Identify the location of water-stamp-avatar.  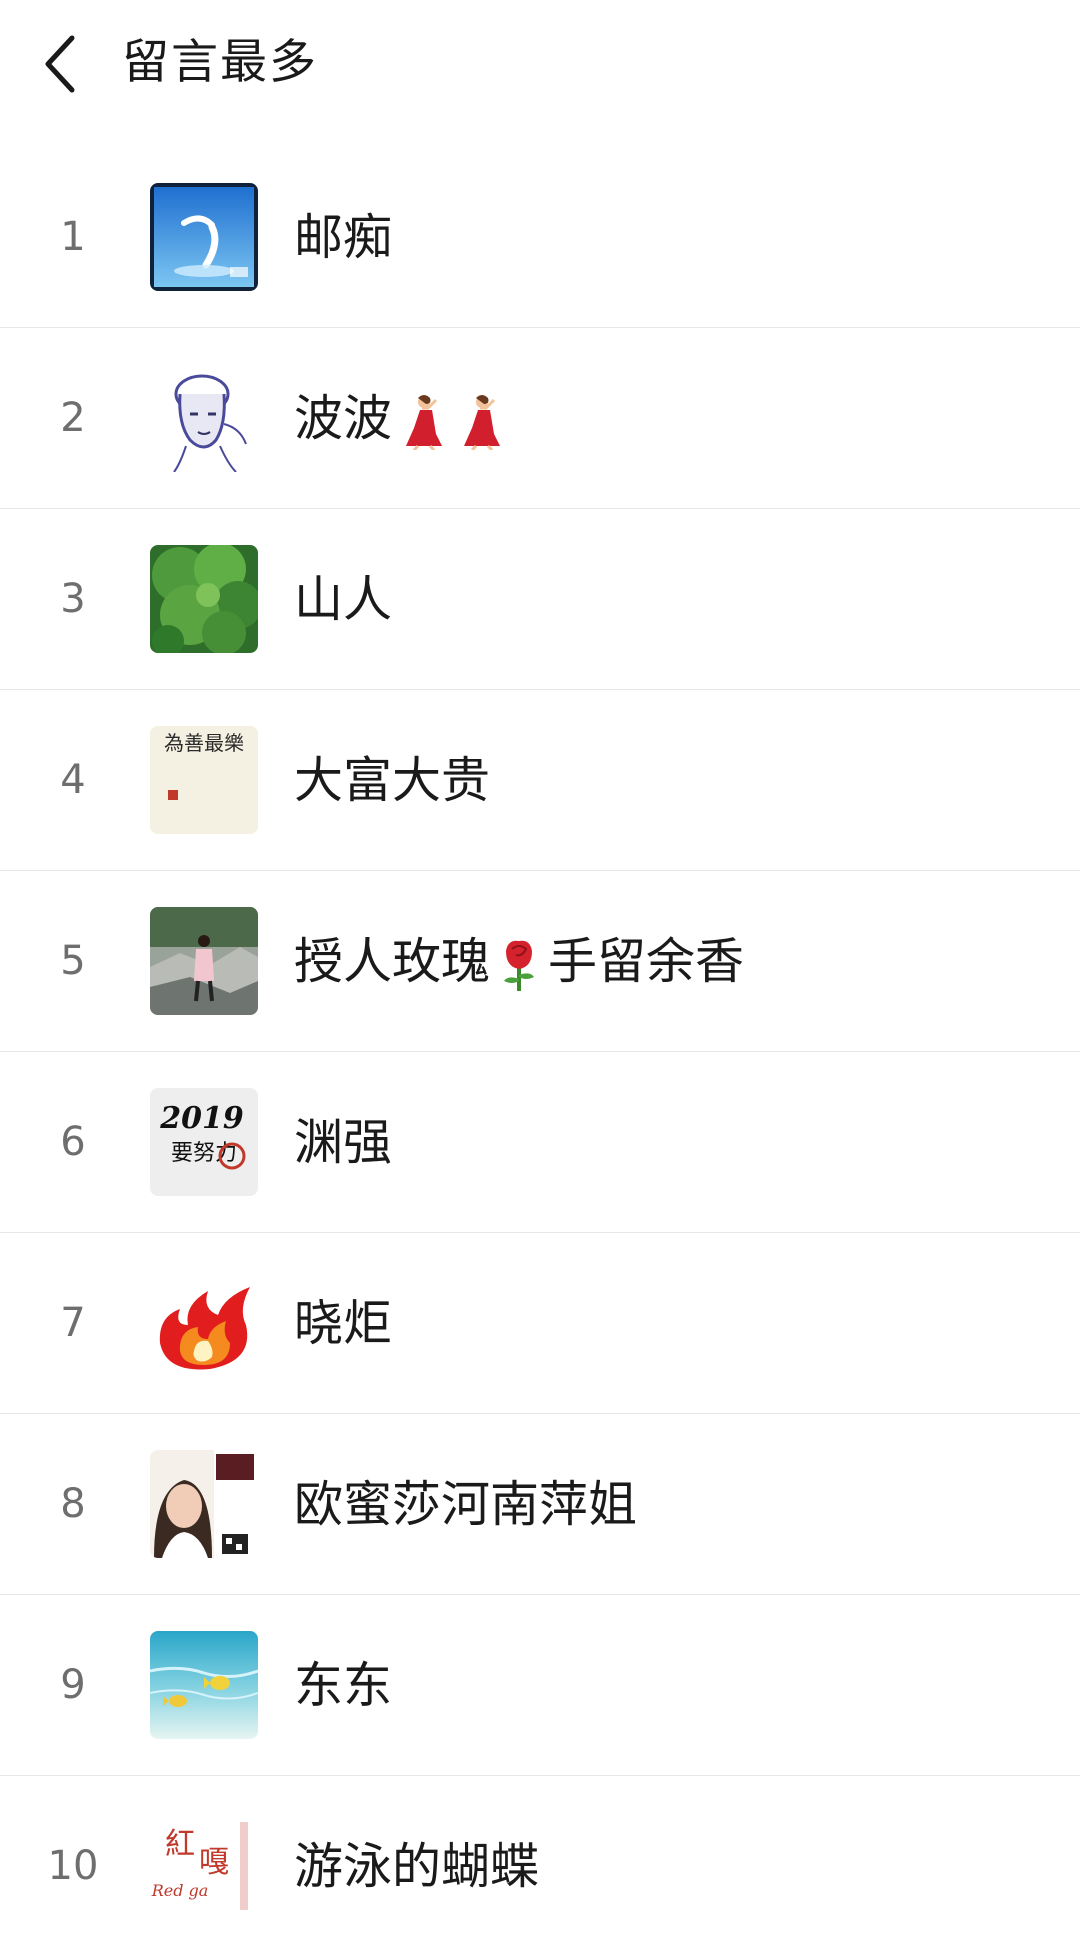
(204, 237).